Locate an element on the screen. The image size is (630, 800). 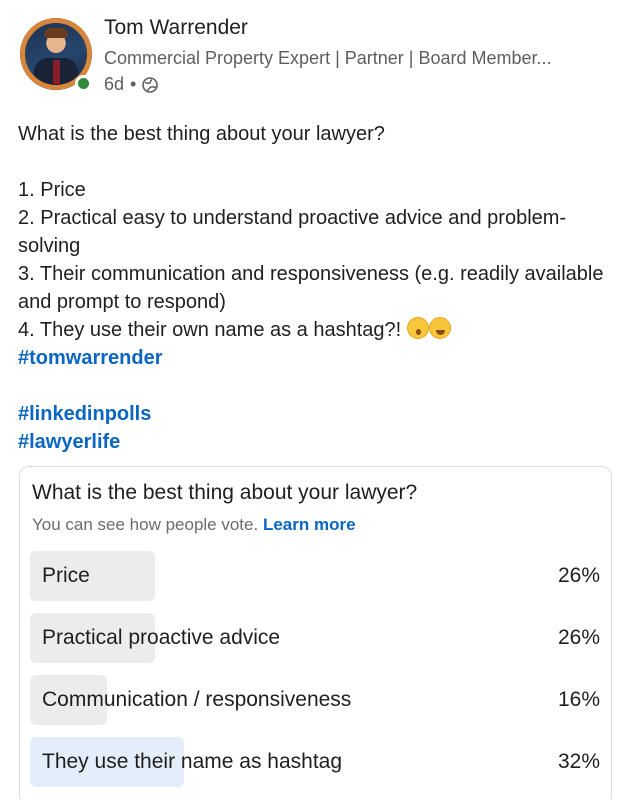
poll-option-percent: 16% is located at coordinates (578, 699).